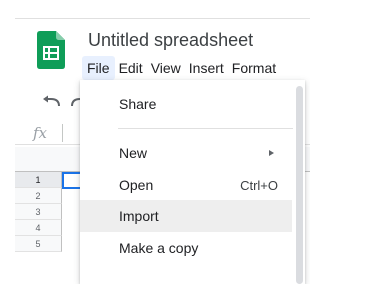  Describe the element at coordinates (38, 228) in the screenshot. I see `row-header-4: 4` at that location.